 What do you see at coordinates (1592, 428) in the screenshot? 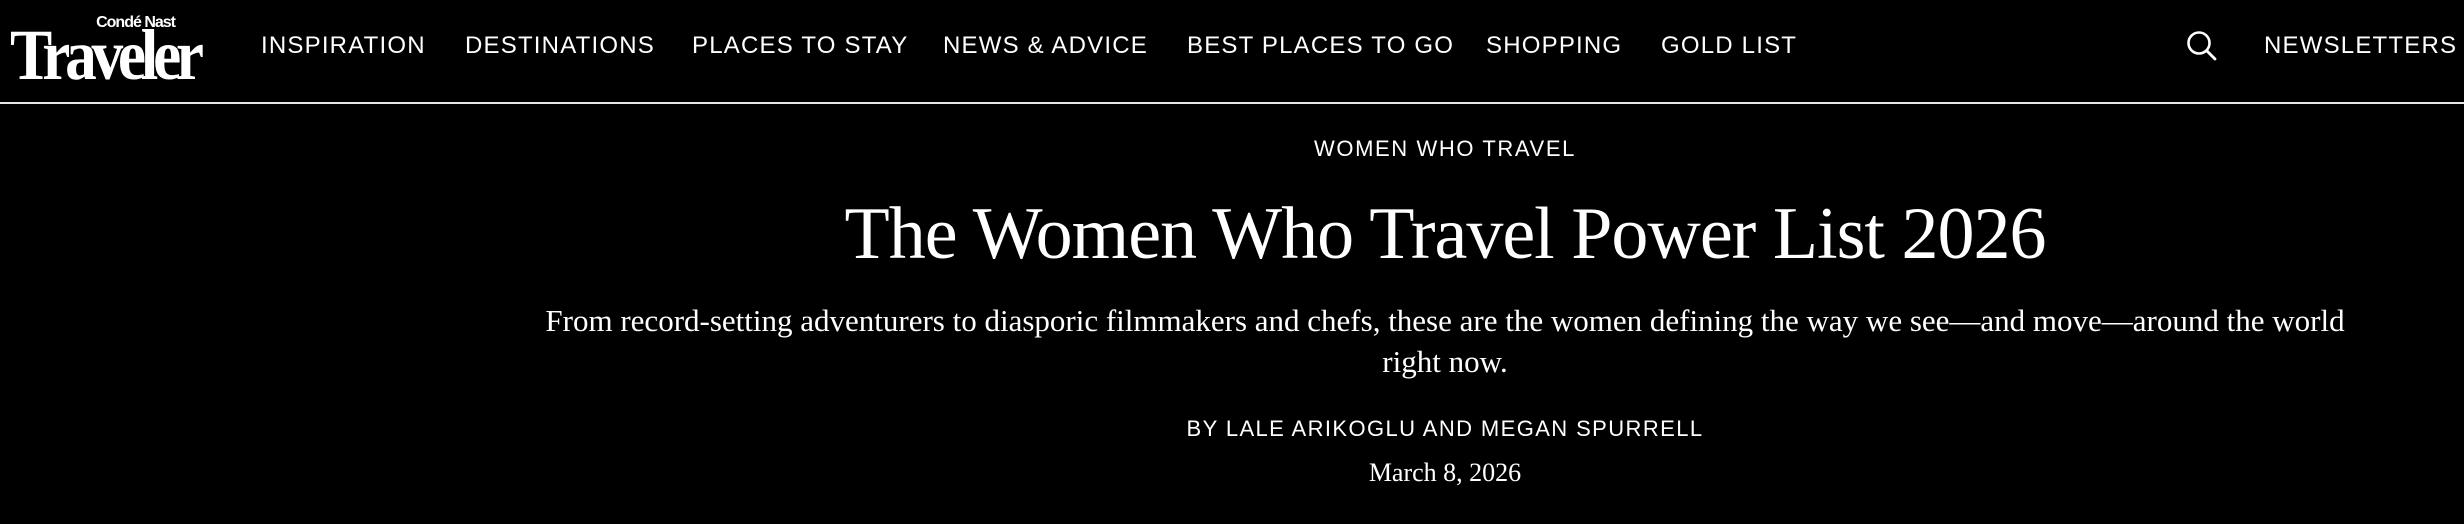
I see `byline-author-2: MEGAN SPURRELL` at bounding box center [1592, 428].